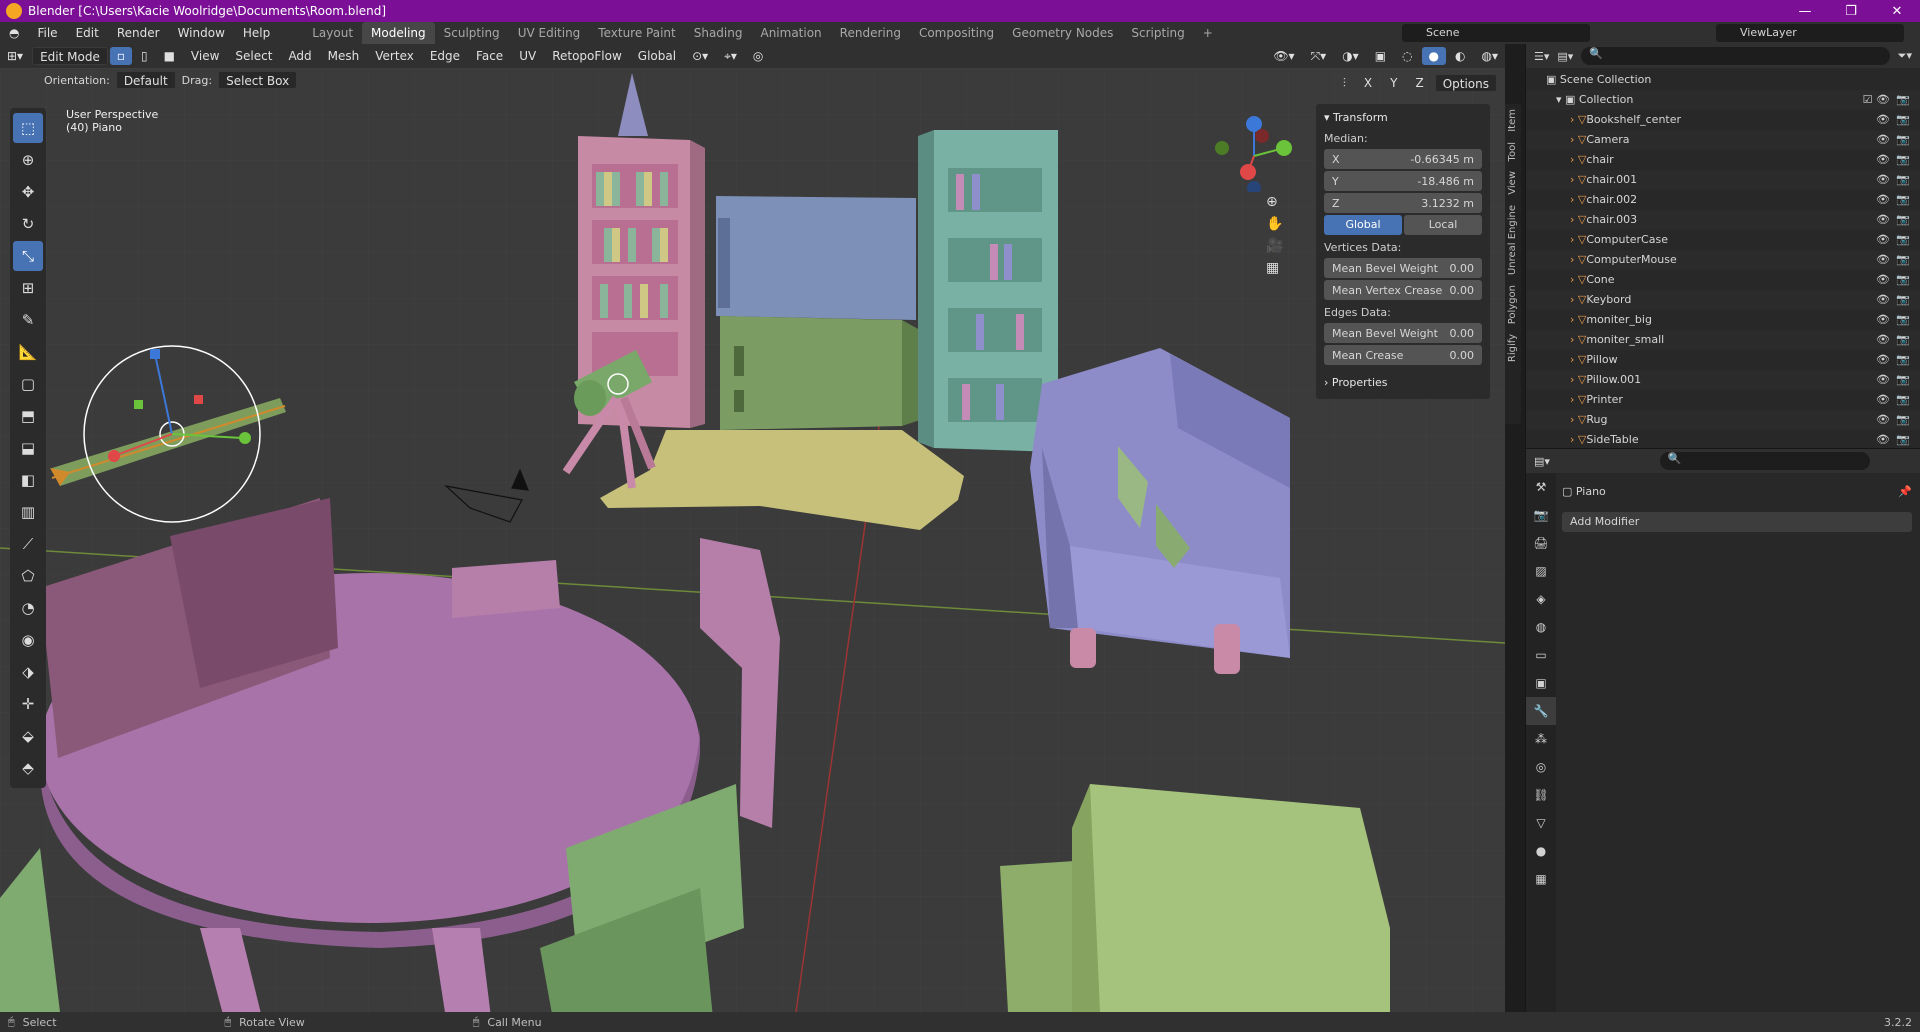 Image resolution: width=1920 pixels, height=1032 pixels. I want to click on knife-icon: ⟋, so click(28, 544).